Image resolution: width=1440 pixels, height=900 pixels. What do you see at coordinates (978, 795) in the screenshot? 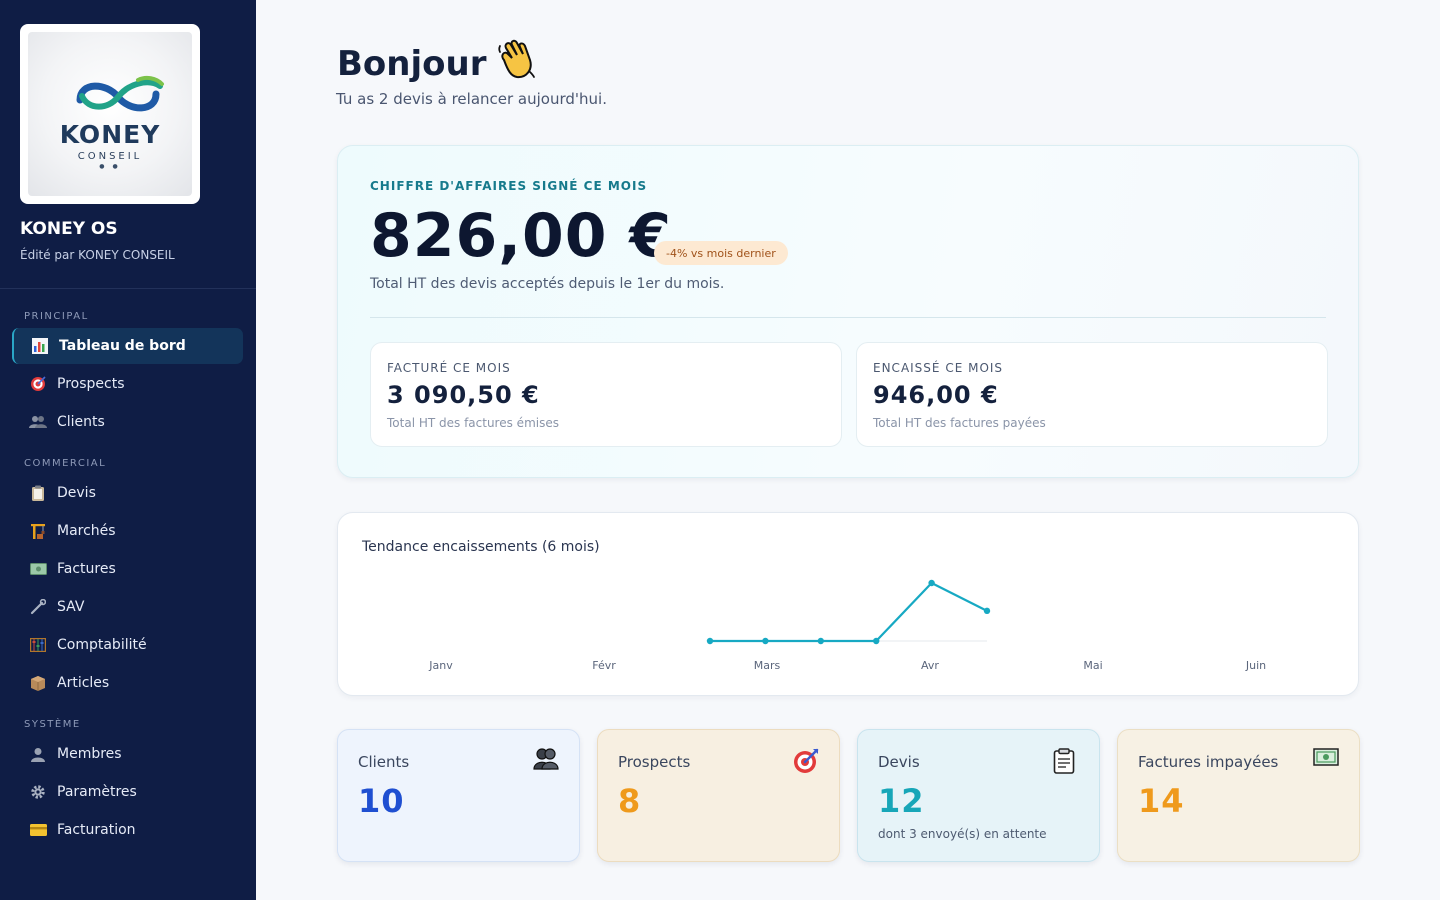
I see `stat-card-devis: Devis 12 dont 3 envoyé(s) en attente` at bounding box center [978, 795].